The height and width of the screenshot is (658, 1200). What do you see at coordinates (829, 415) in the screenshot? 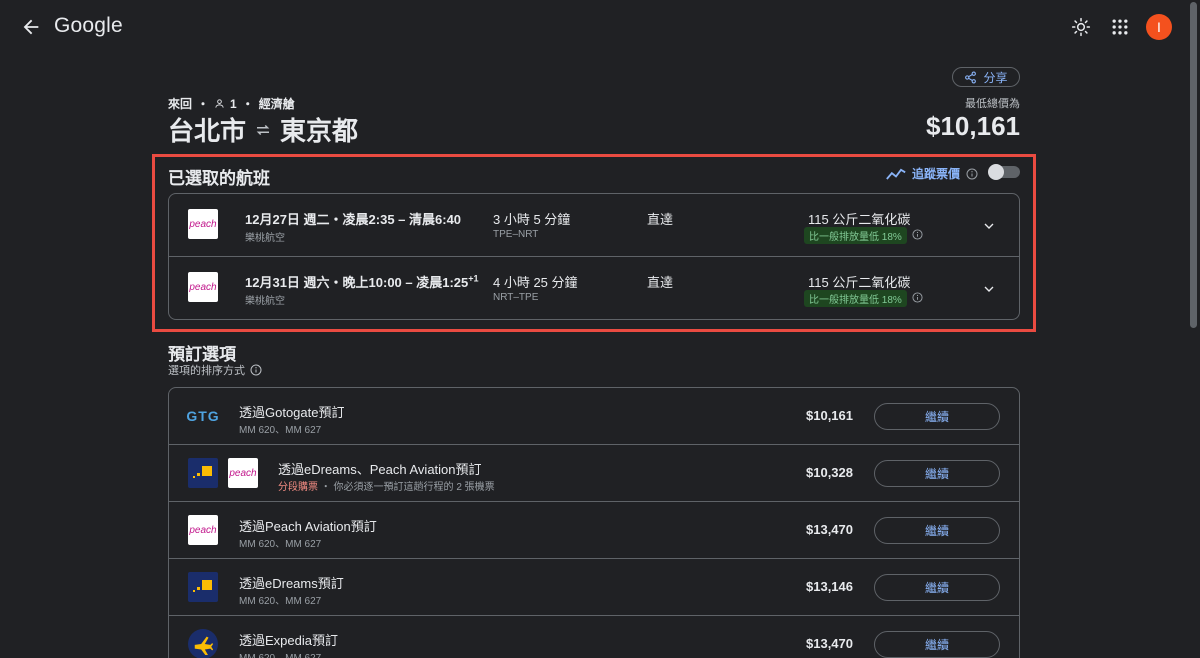
I see `booking-price: $10,161` at bounding box center [829, 415].